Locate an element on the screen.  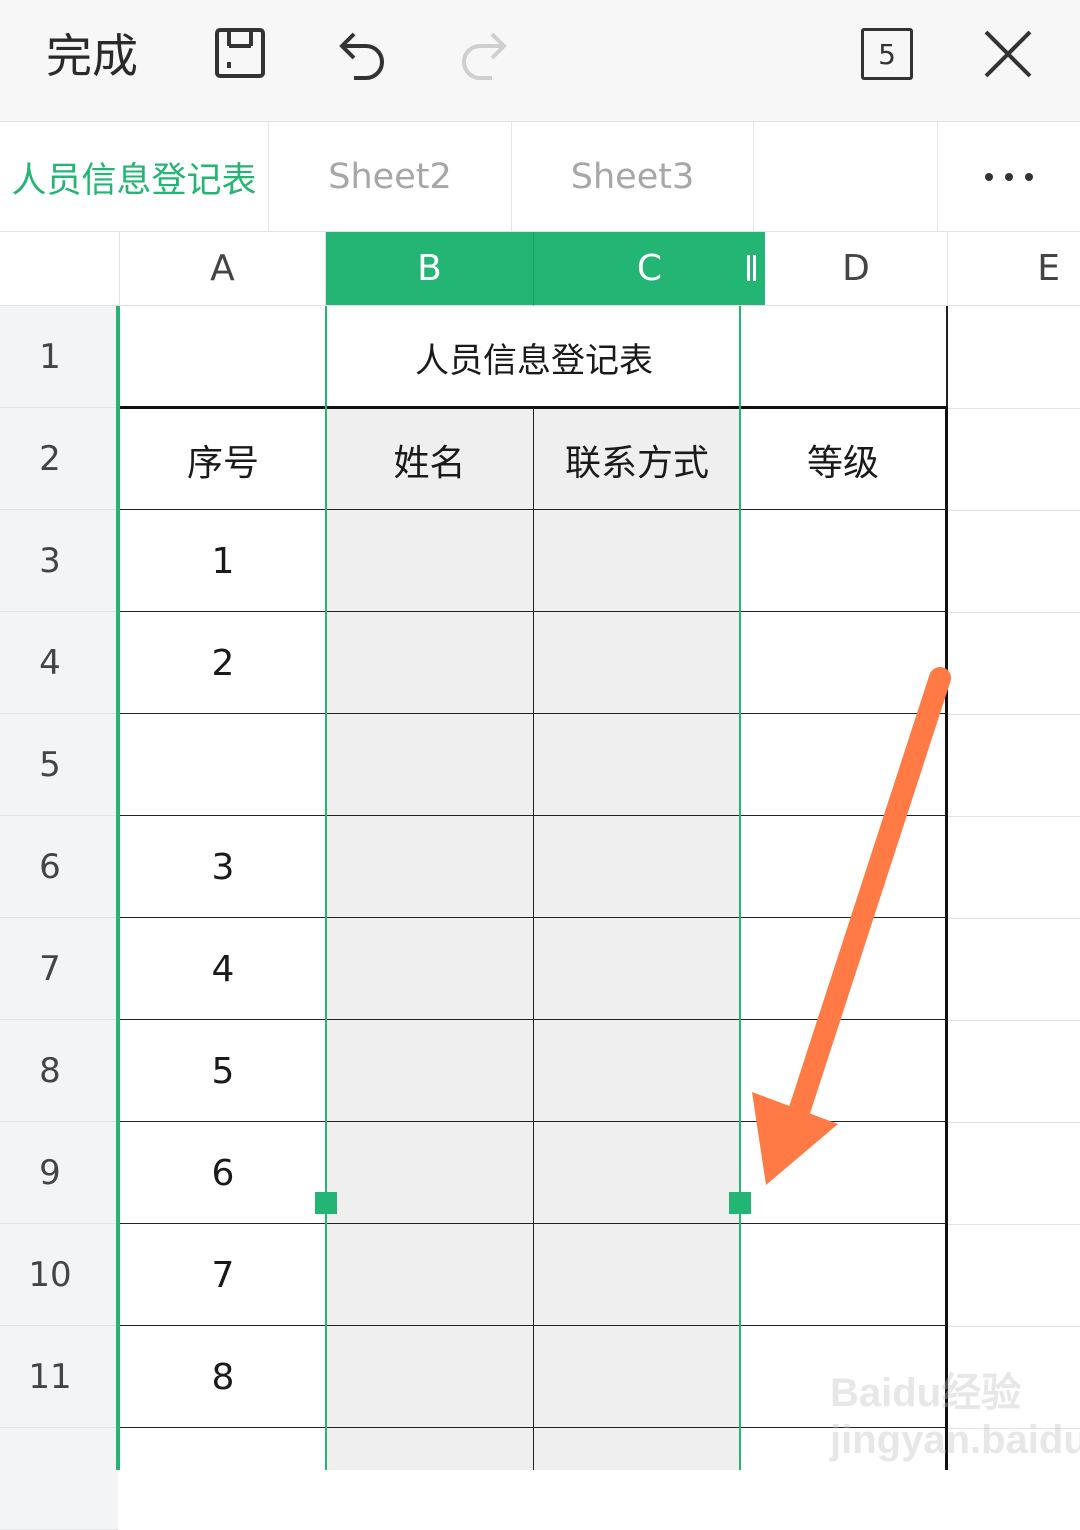
row-header-10: 10 is located at coordinates (59, 1275).